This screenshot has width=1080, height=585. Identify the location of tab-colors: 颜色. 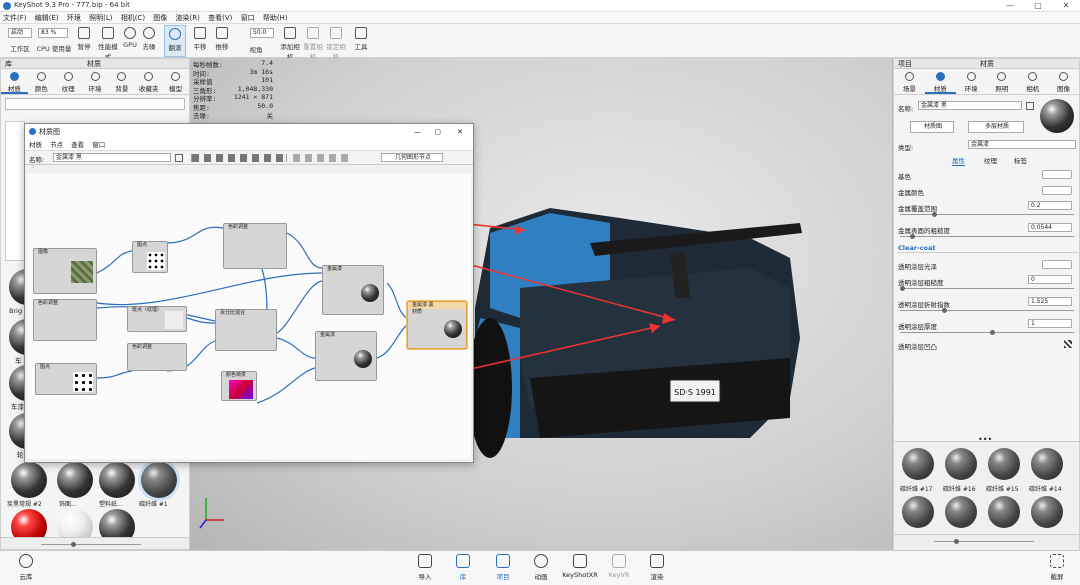
(41, 81).